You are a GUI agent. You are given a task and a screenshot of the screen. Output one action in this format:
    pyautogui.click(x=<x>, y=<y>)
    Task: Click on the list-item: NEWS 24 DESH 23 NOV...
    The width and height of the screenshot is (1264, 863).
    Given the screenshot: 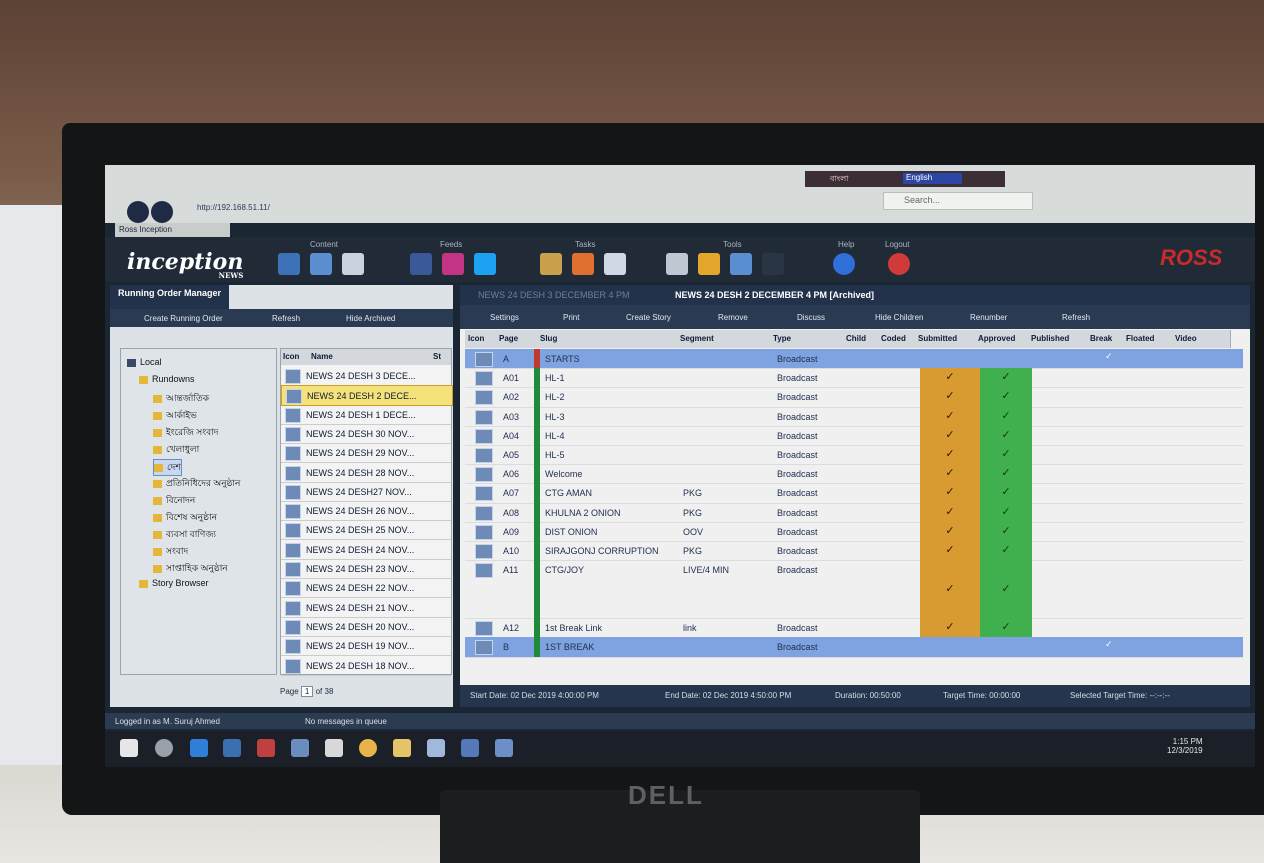 What is the action you would take?
    pyautogui.click(x=366, y=569)
    